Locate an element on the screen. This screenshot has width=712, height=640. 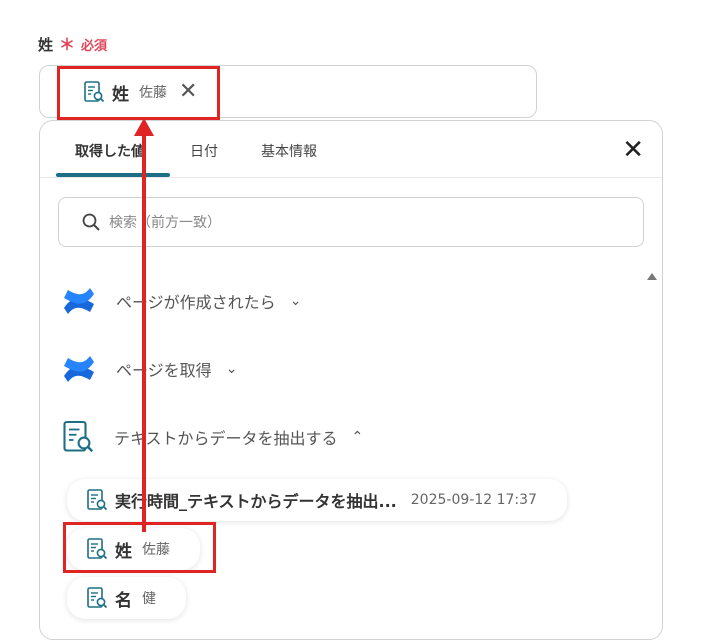
section-page-created: ページが作成されたら ⌄ is located at coordinates (180, 301).